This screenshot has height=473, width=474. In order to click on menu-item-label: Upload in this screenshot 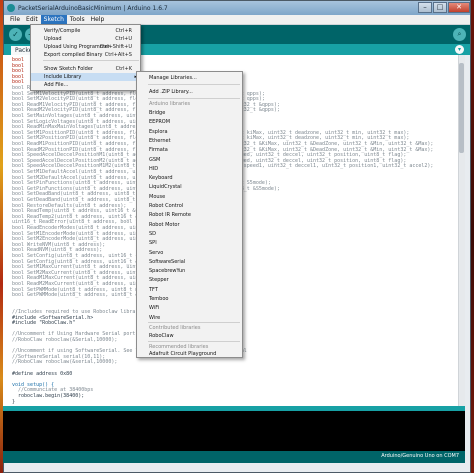, I will do `click(53, 39)`.